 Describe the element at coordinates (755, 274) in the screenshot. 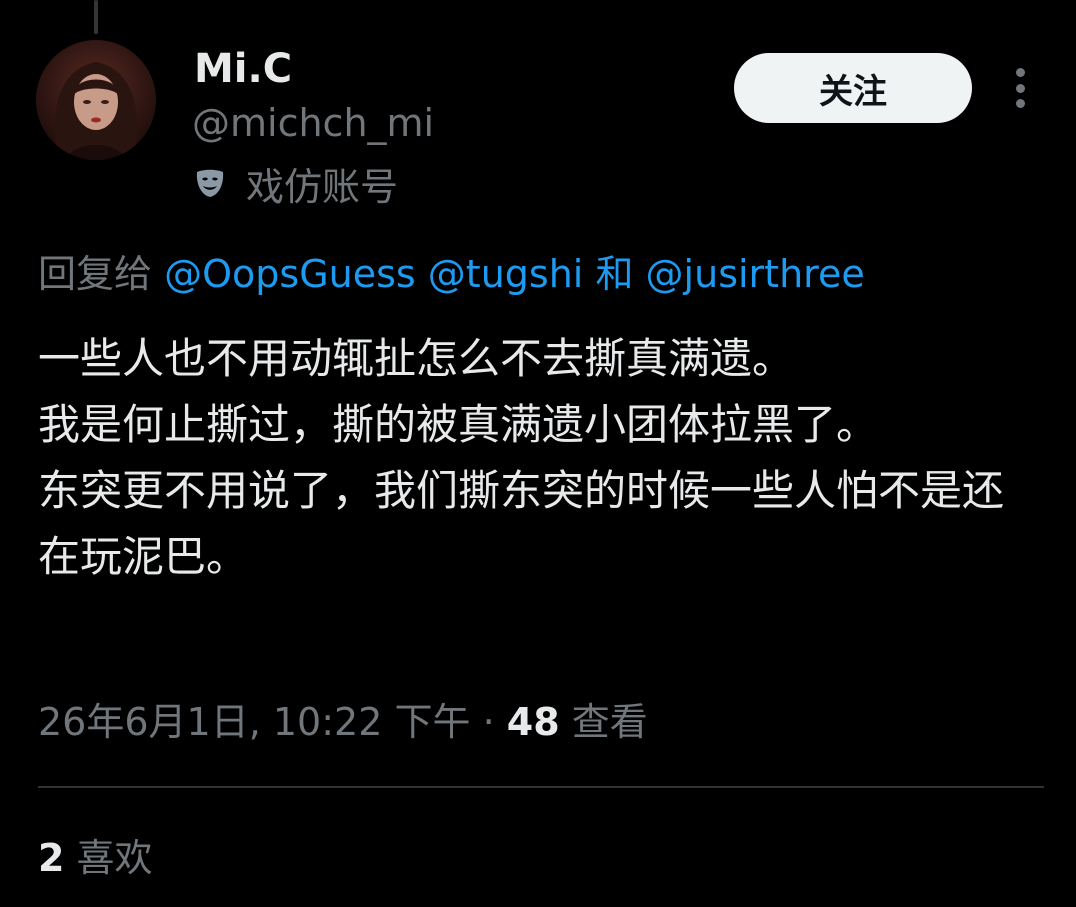

I see `mention-link: @jusirthree` at that location.